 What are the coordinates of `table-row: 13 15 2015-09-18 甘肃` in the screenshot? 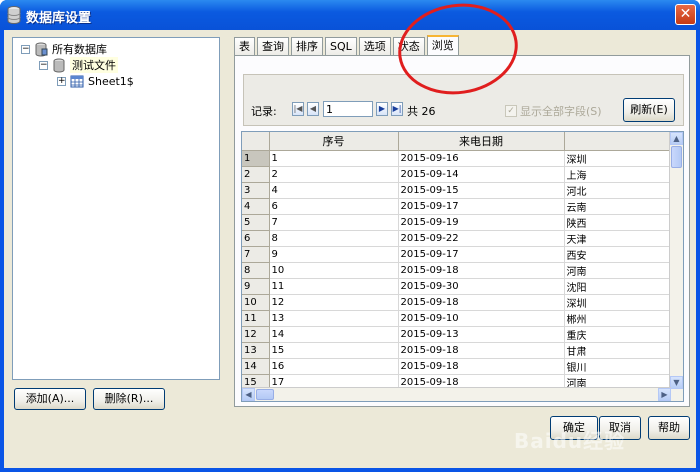 It's located at (458, 350).